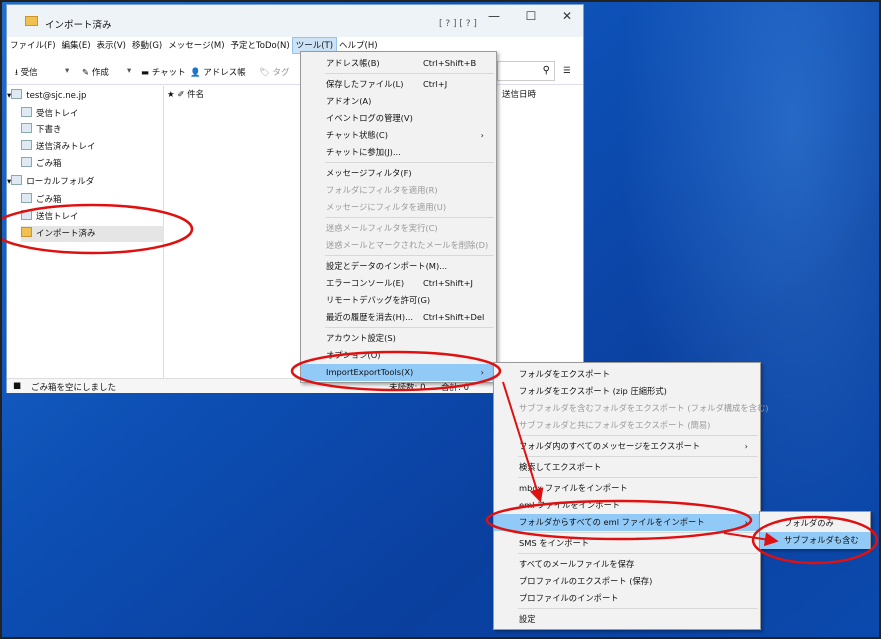  I want to click on close-button: ✕, so click(567, 17).